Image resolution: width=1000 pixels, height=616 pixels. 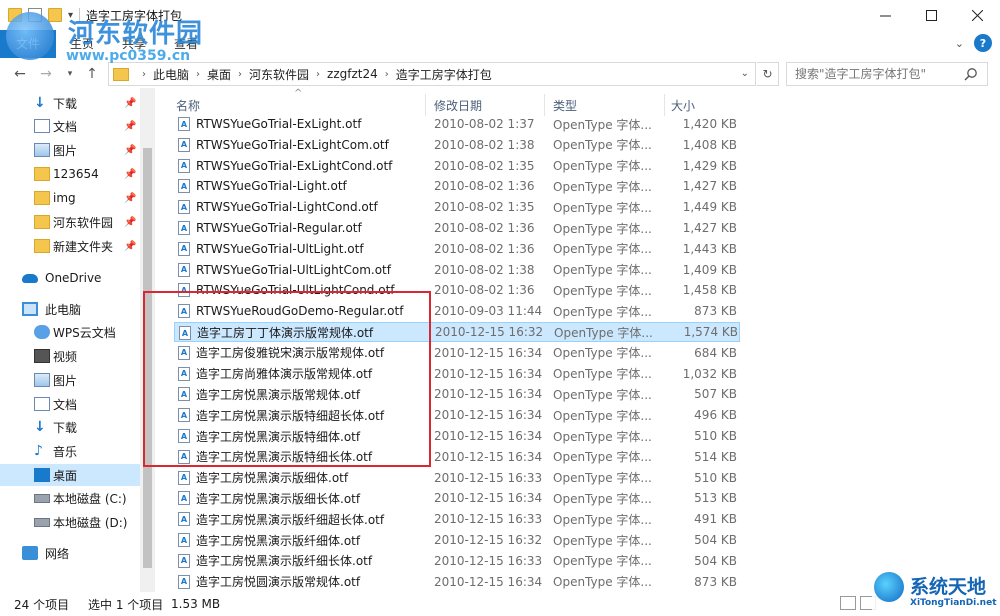 I want to click on nav-item-hedong: 河东软件园 📌, so click(x=70, y=222).